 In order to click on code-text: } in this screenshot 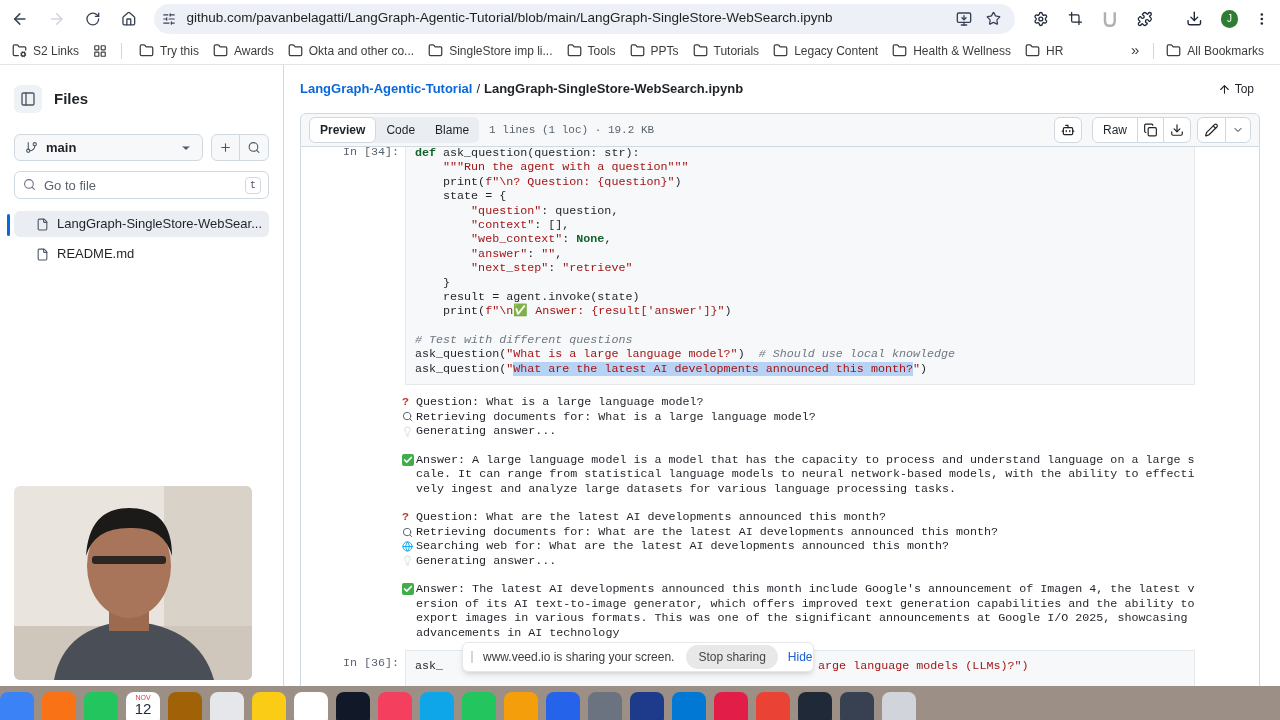, I will do `click(446, 282)`.